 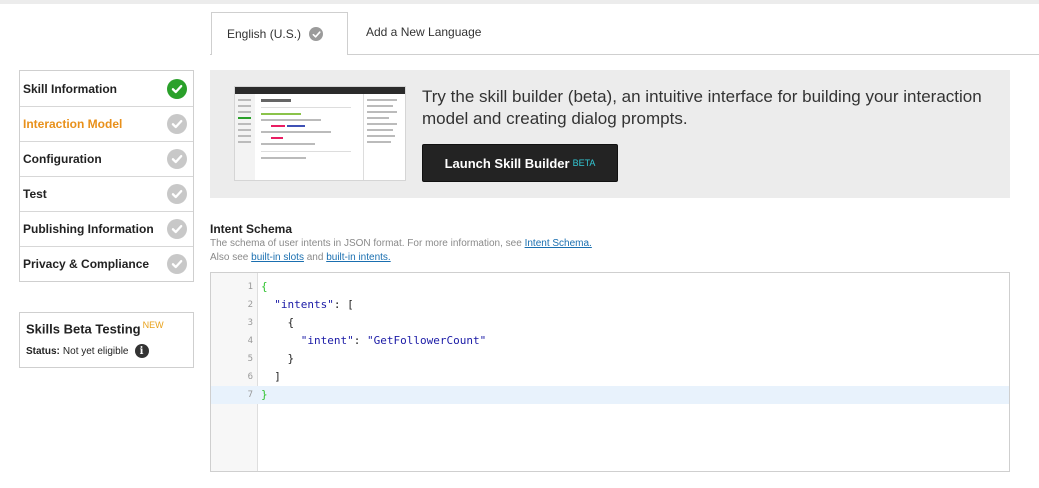 What do you see at coordinates (106, 193) in the screenshot?
I see `nav-item-test: Test` at bounding box center [106, 193].